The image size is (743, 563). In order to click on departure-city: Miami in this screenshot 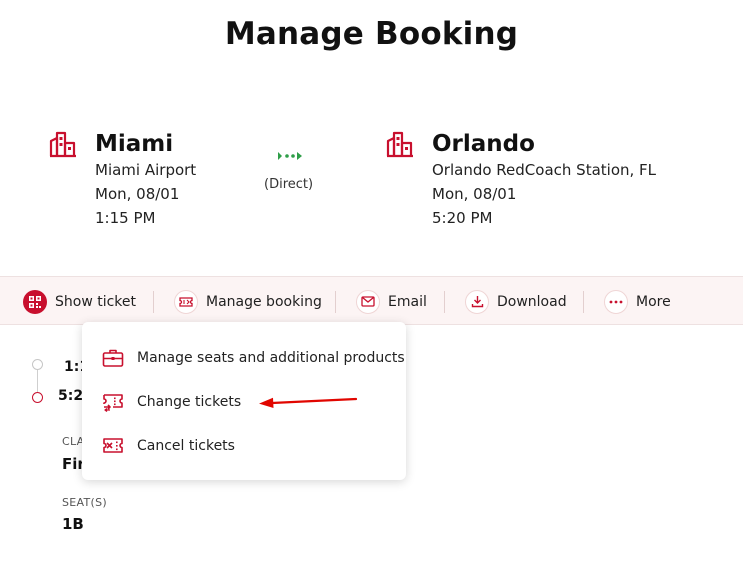, I will do `click(134, 144)`.